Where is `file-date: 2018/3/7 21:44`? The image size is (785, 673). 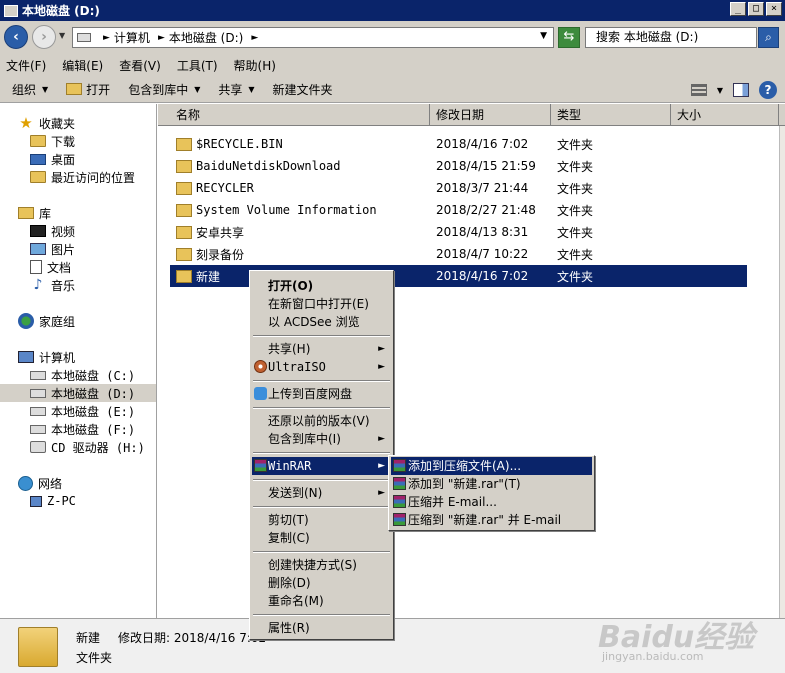
file-date: 2018/3/7 21:44 is located at coordinates (482, 188).